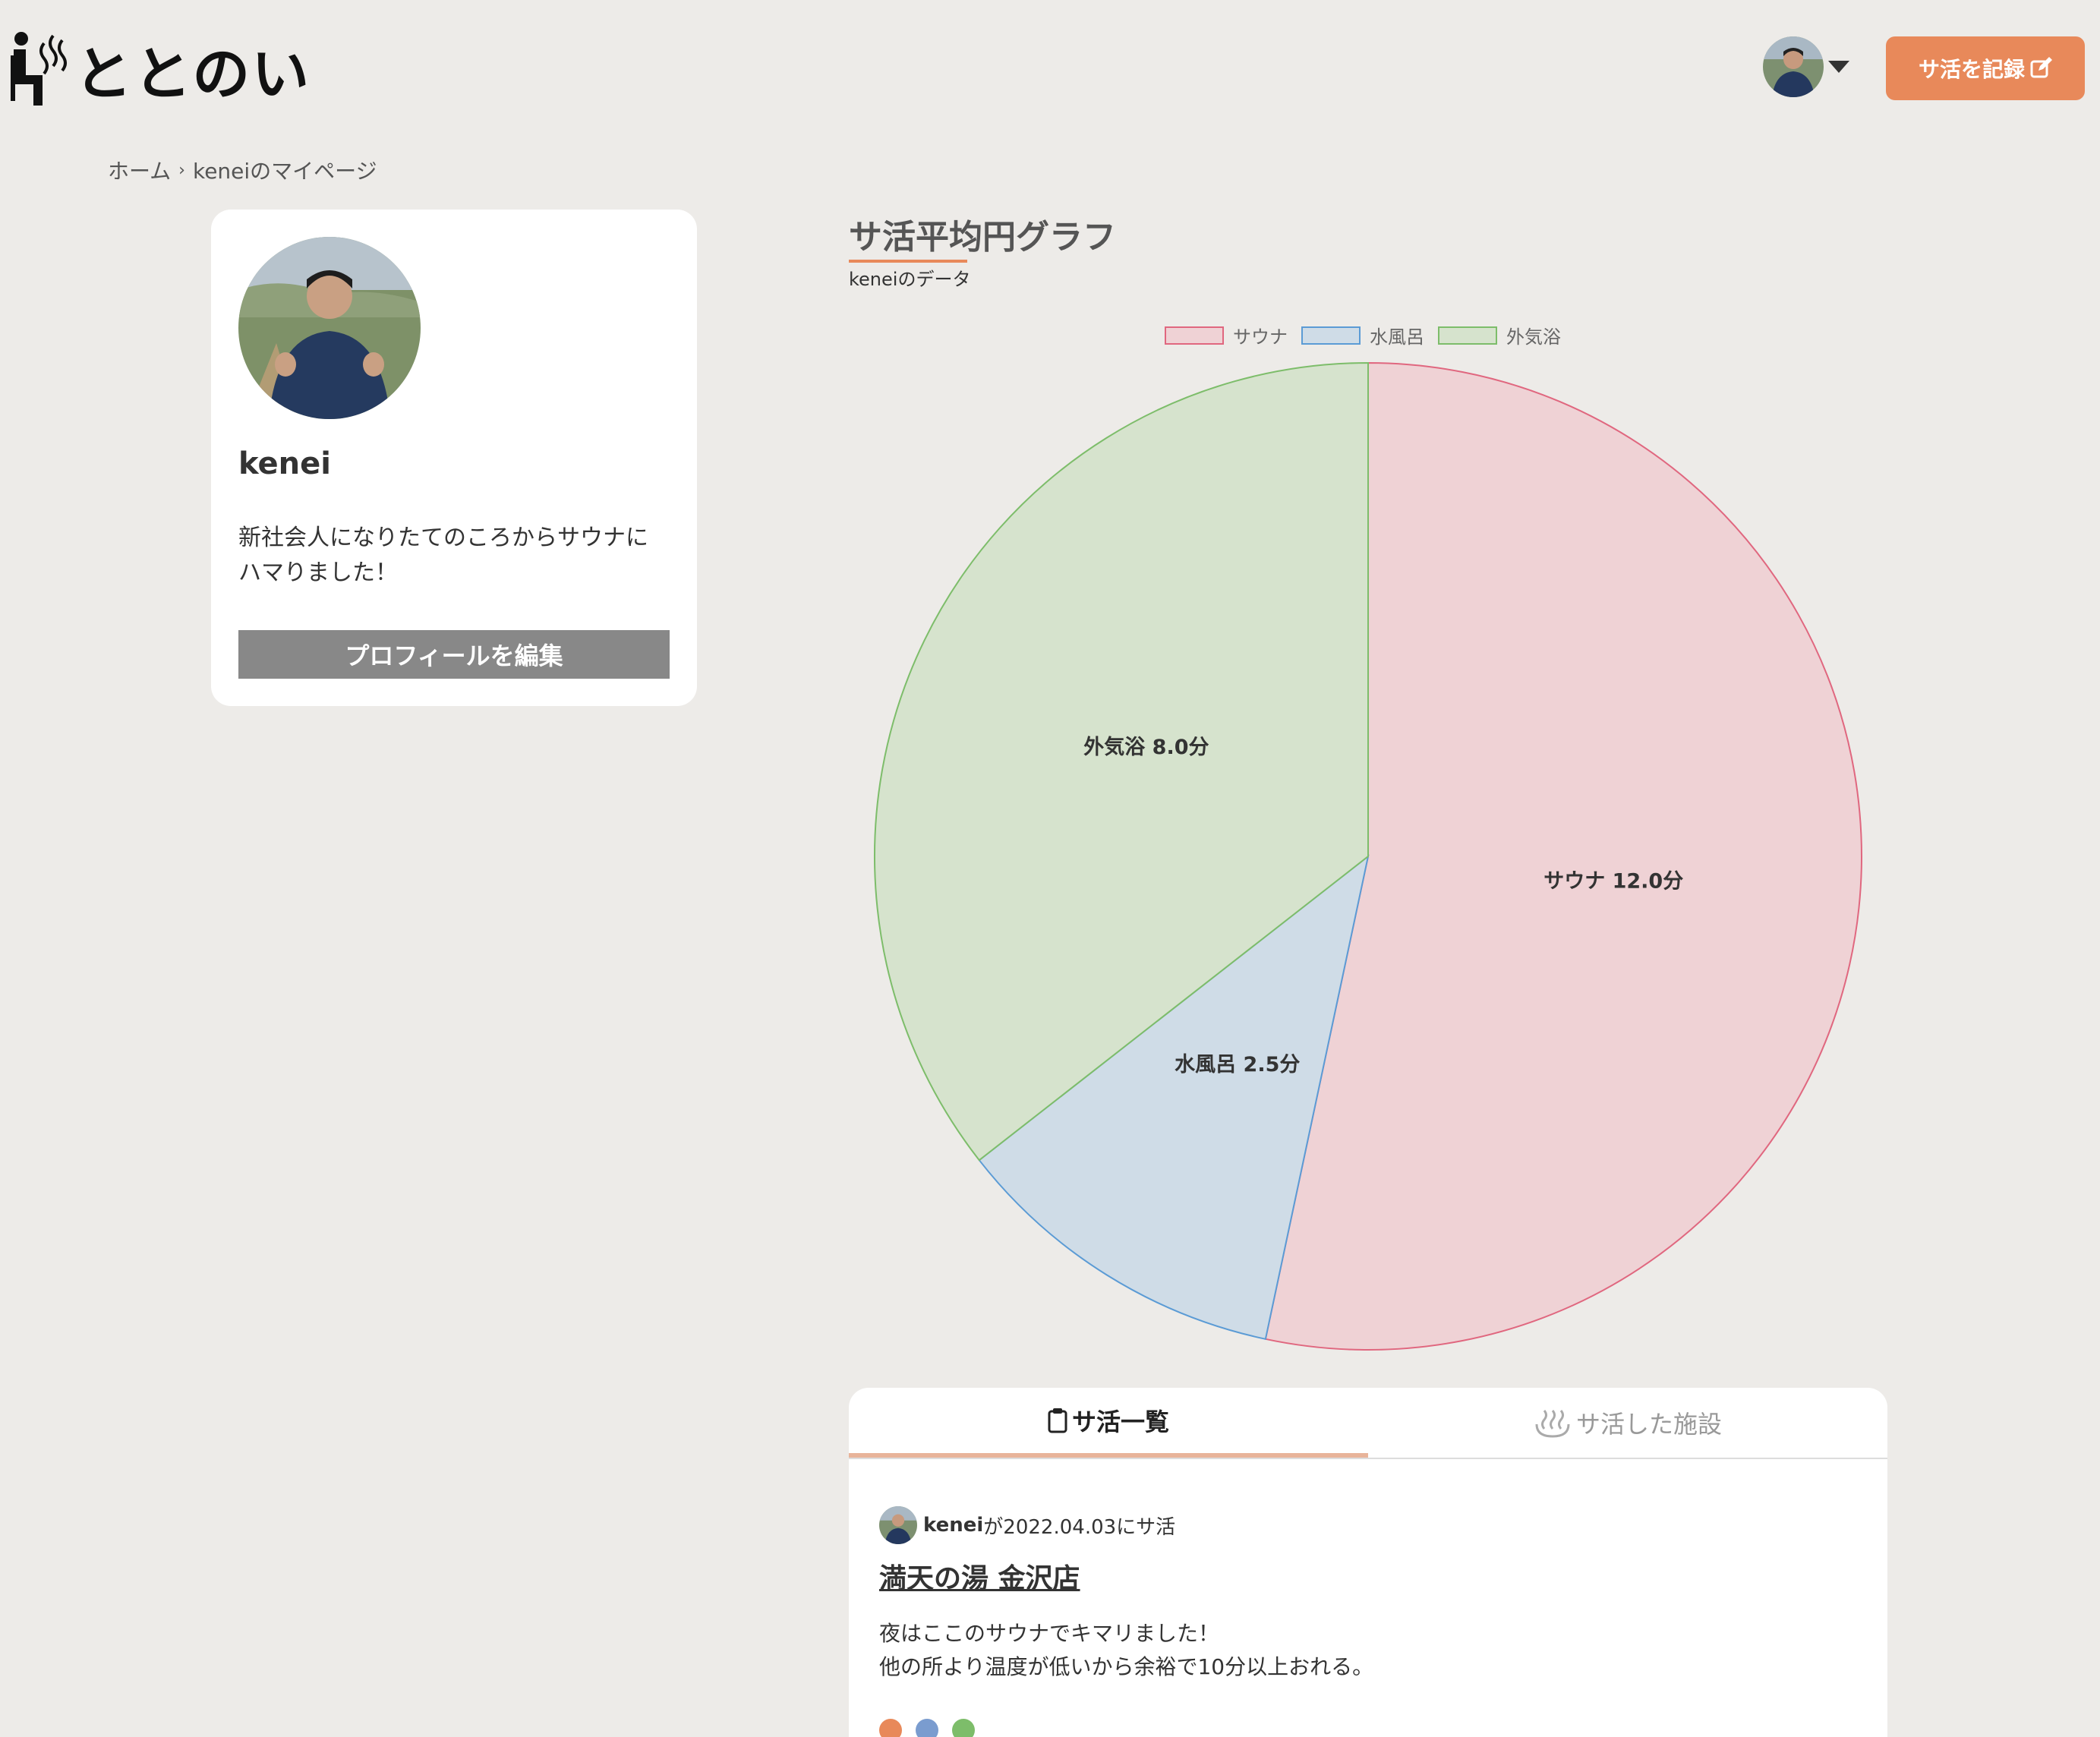  Describe the element at coordinates (890, 1728) in the screenshot. I see `sauna-dot` at that location.